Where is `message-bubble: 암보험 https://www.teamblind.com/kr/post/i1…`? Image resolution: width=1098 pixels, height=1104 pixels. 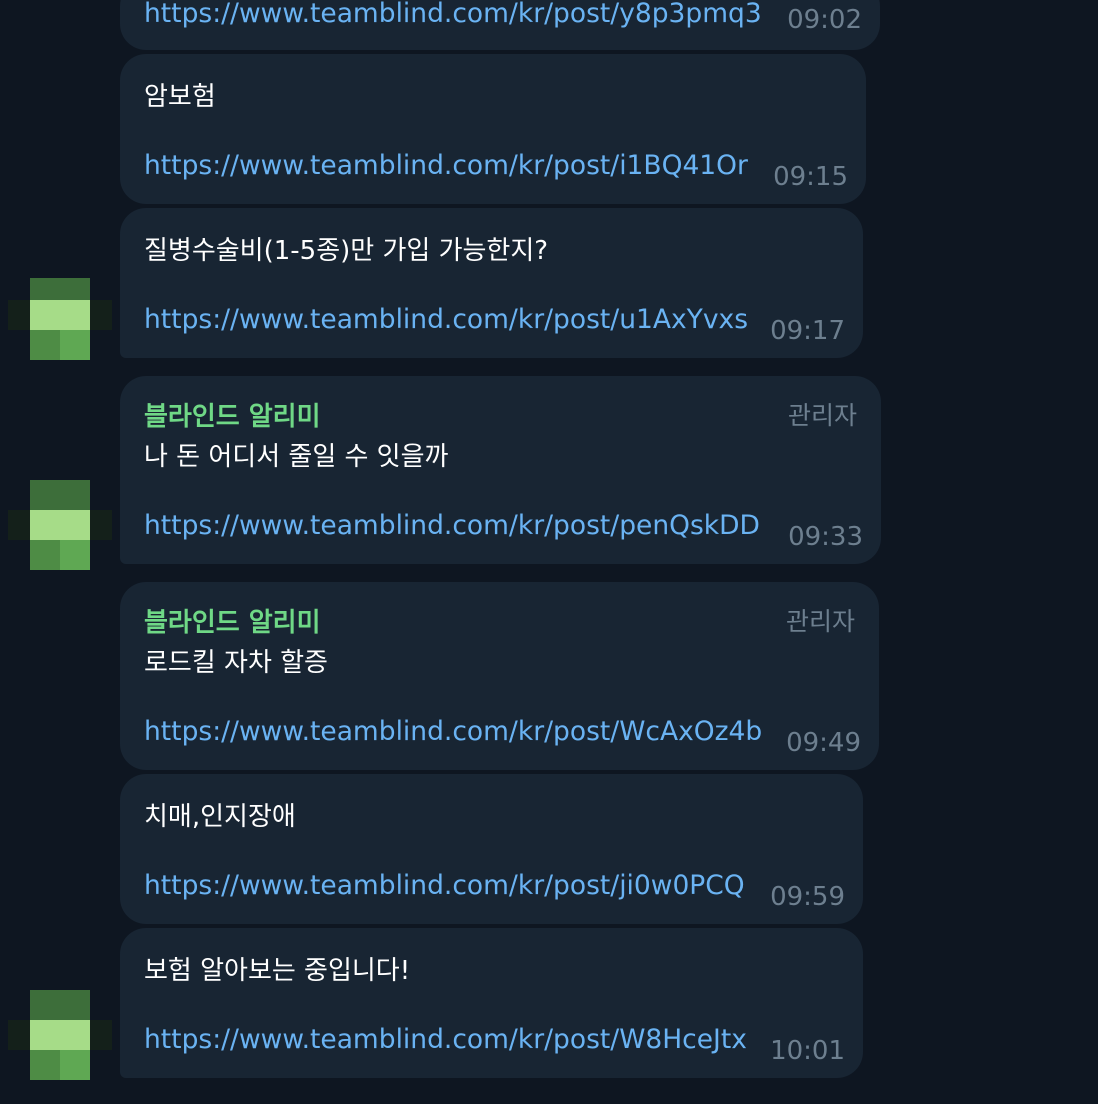 message-bubble: 암보험 https://www.teamblind.com/kr/post/i1… is located at coordinates (493, 129).